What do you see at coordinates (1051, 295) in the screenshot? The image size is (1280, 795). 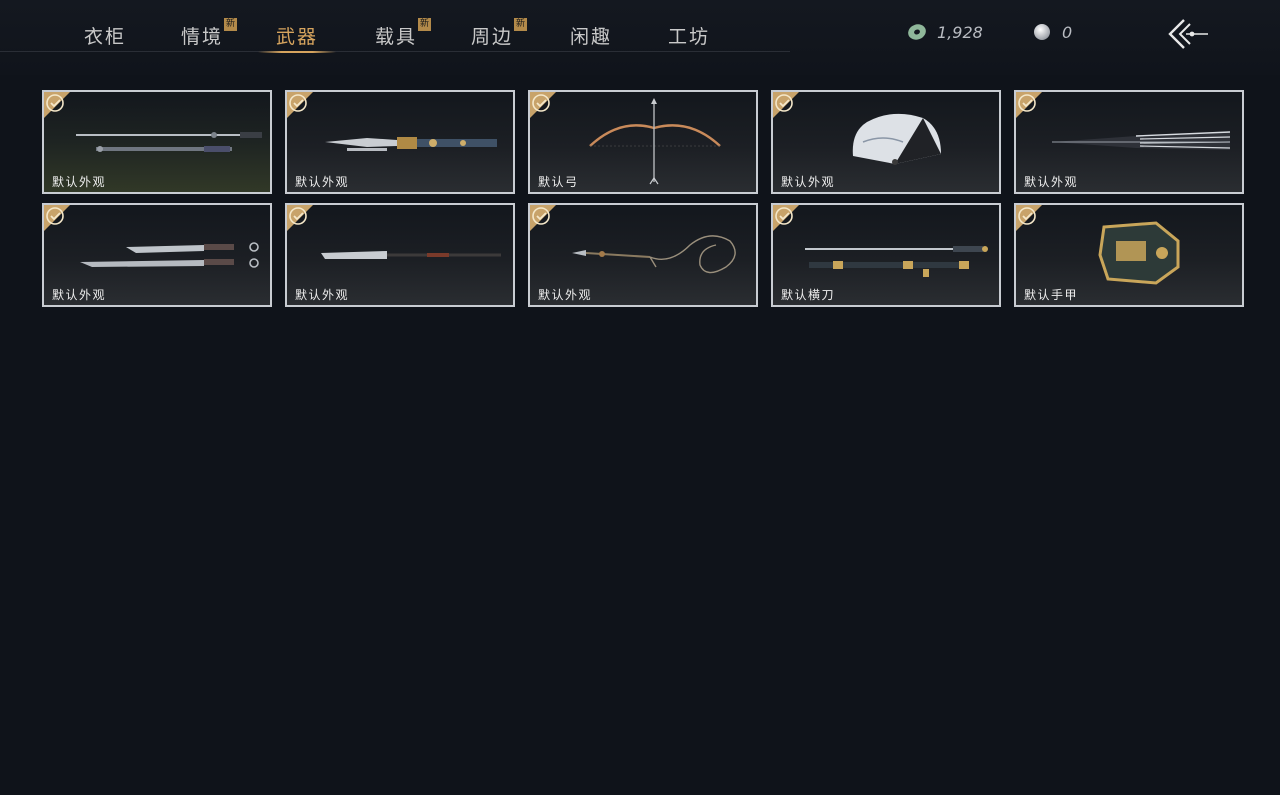 I see `item-label: 默认手甲` at bounding box center [1051, 295].